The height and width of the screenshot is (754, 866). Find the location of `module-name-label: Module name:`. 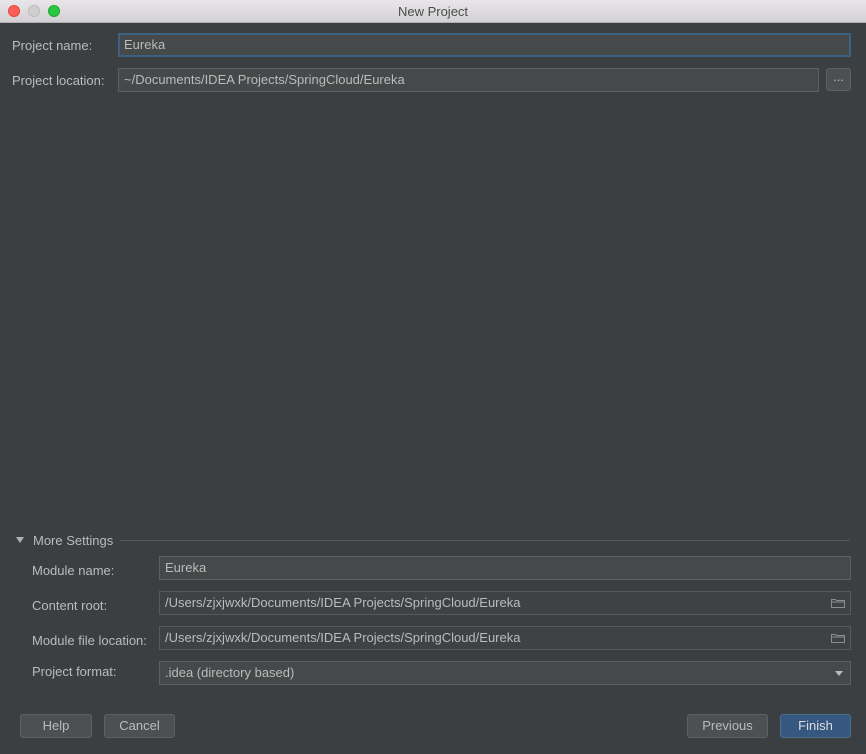

module-name-label: Module name: is located at coordinates (73, 570).